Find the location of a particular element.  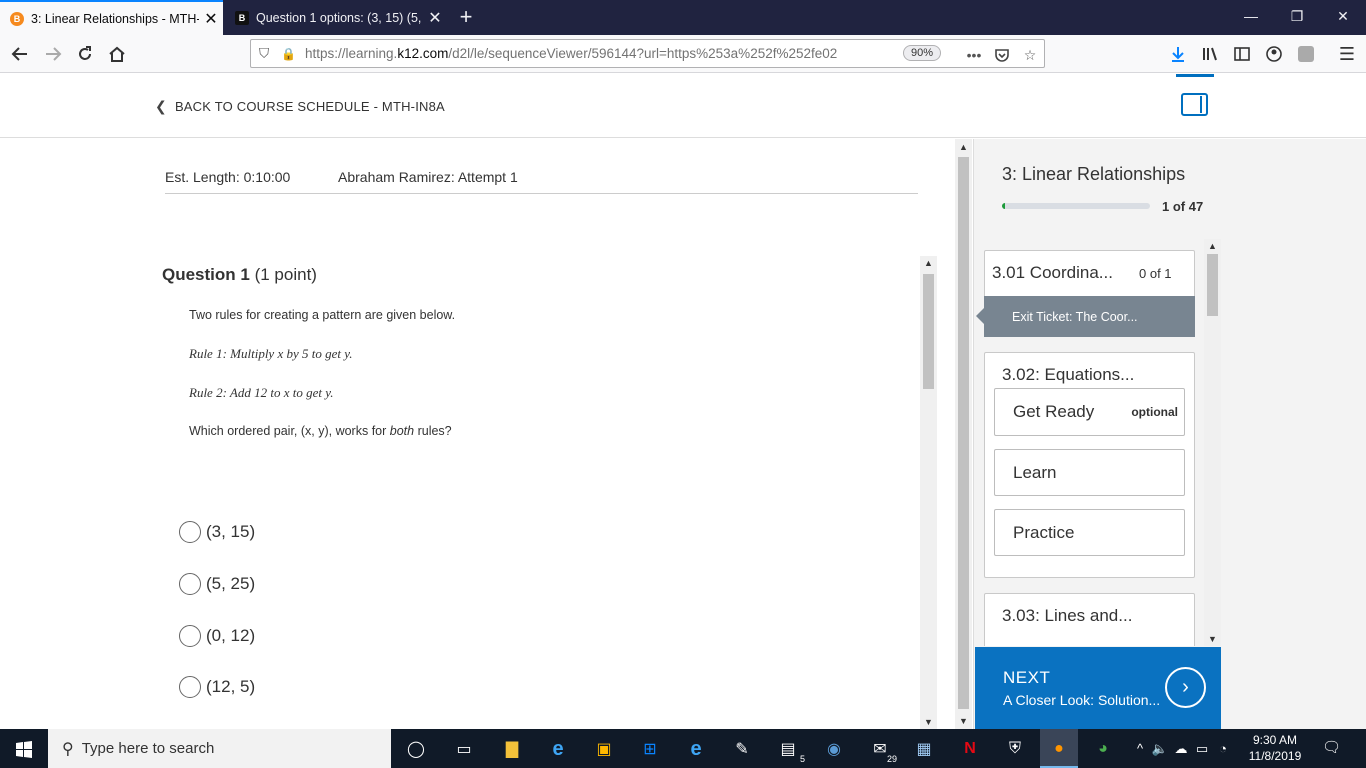

windows-app-icon: ⊞ is located at coordinates (650, 749).